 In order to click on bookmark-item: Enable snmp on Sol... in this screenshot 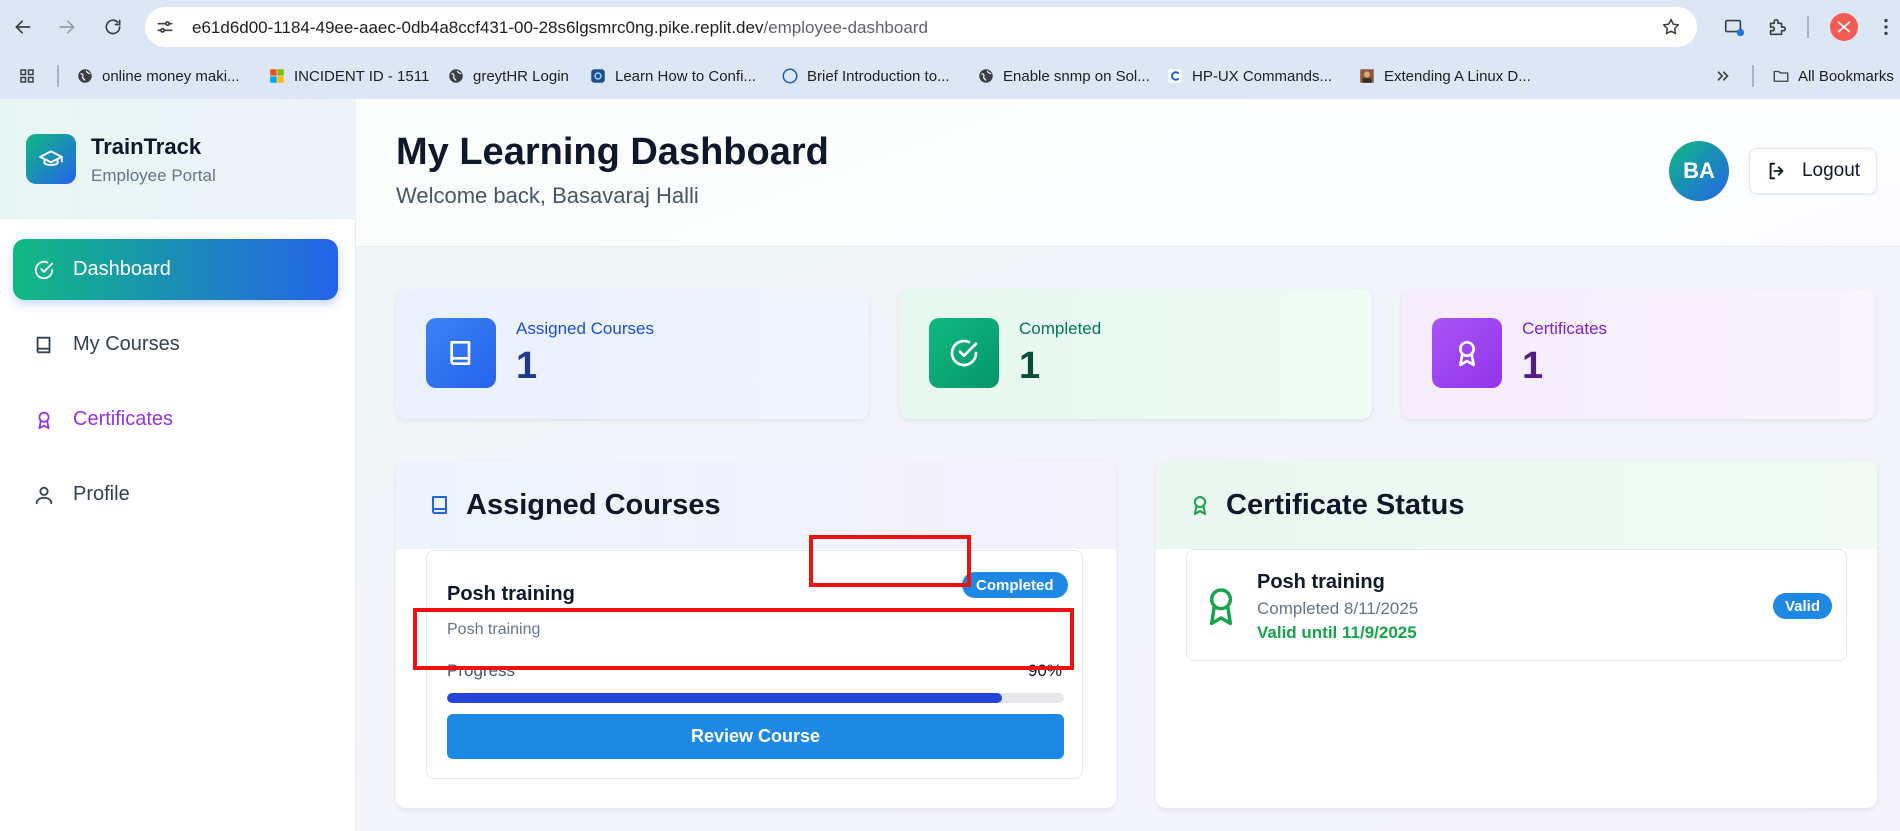, I will do `click(1063, 76)`.